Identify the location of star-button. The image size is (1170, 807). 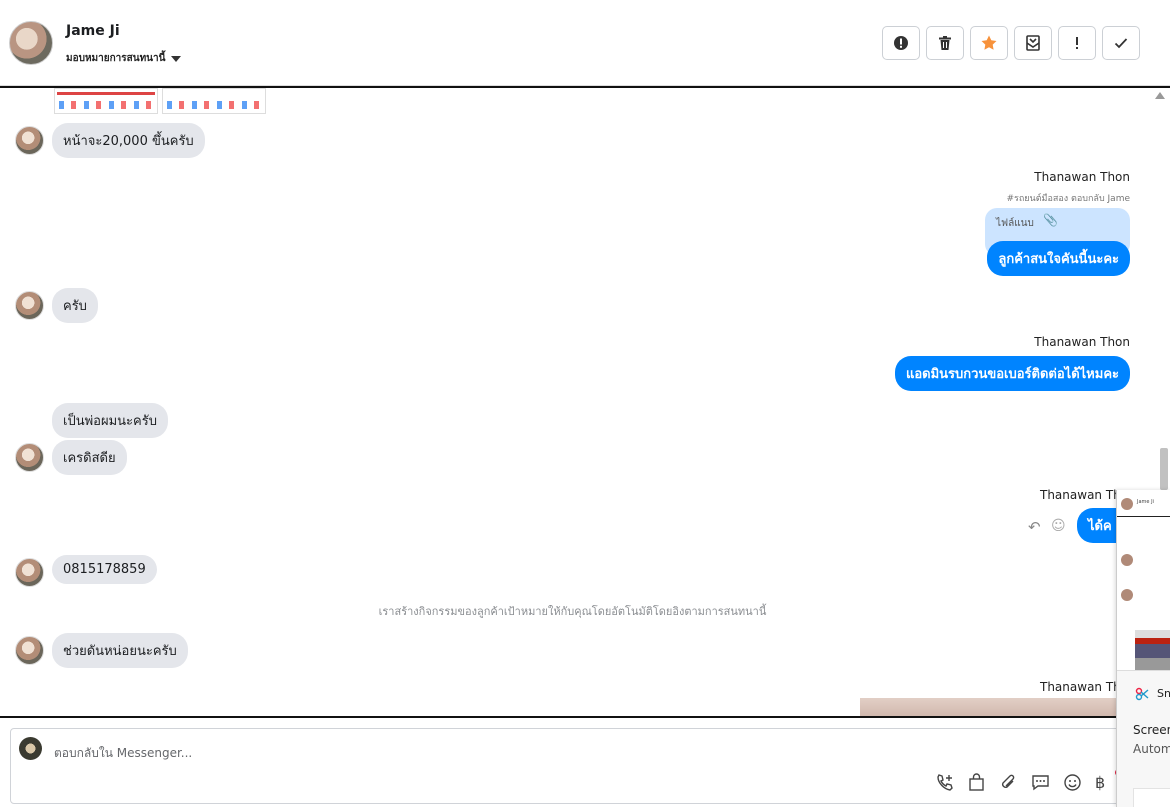
(989, 43).